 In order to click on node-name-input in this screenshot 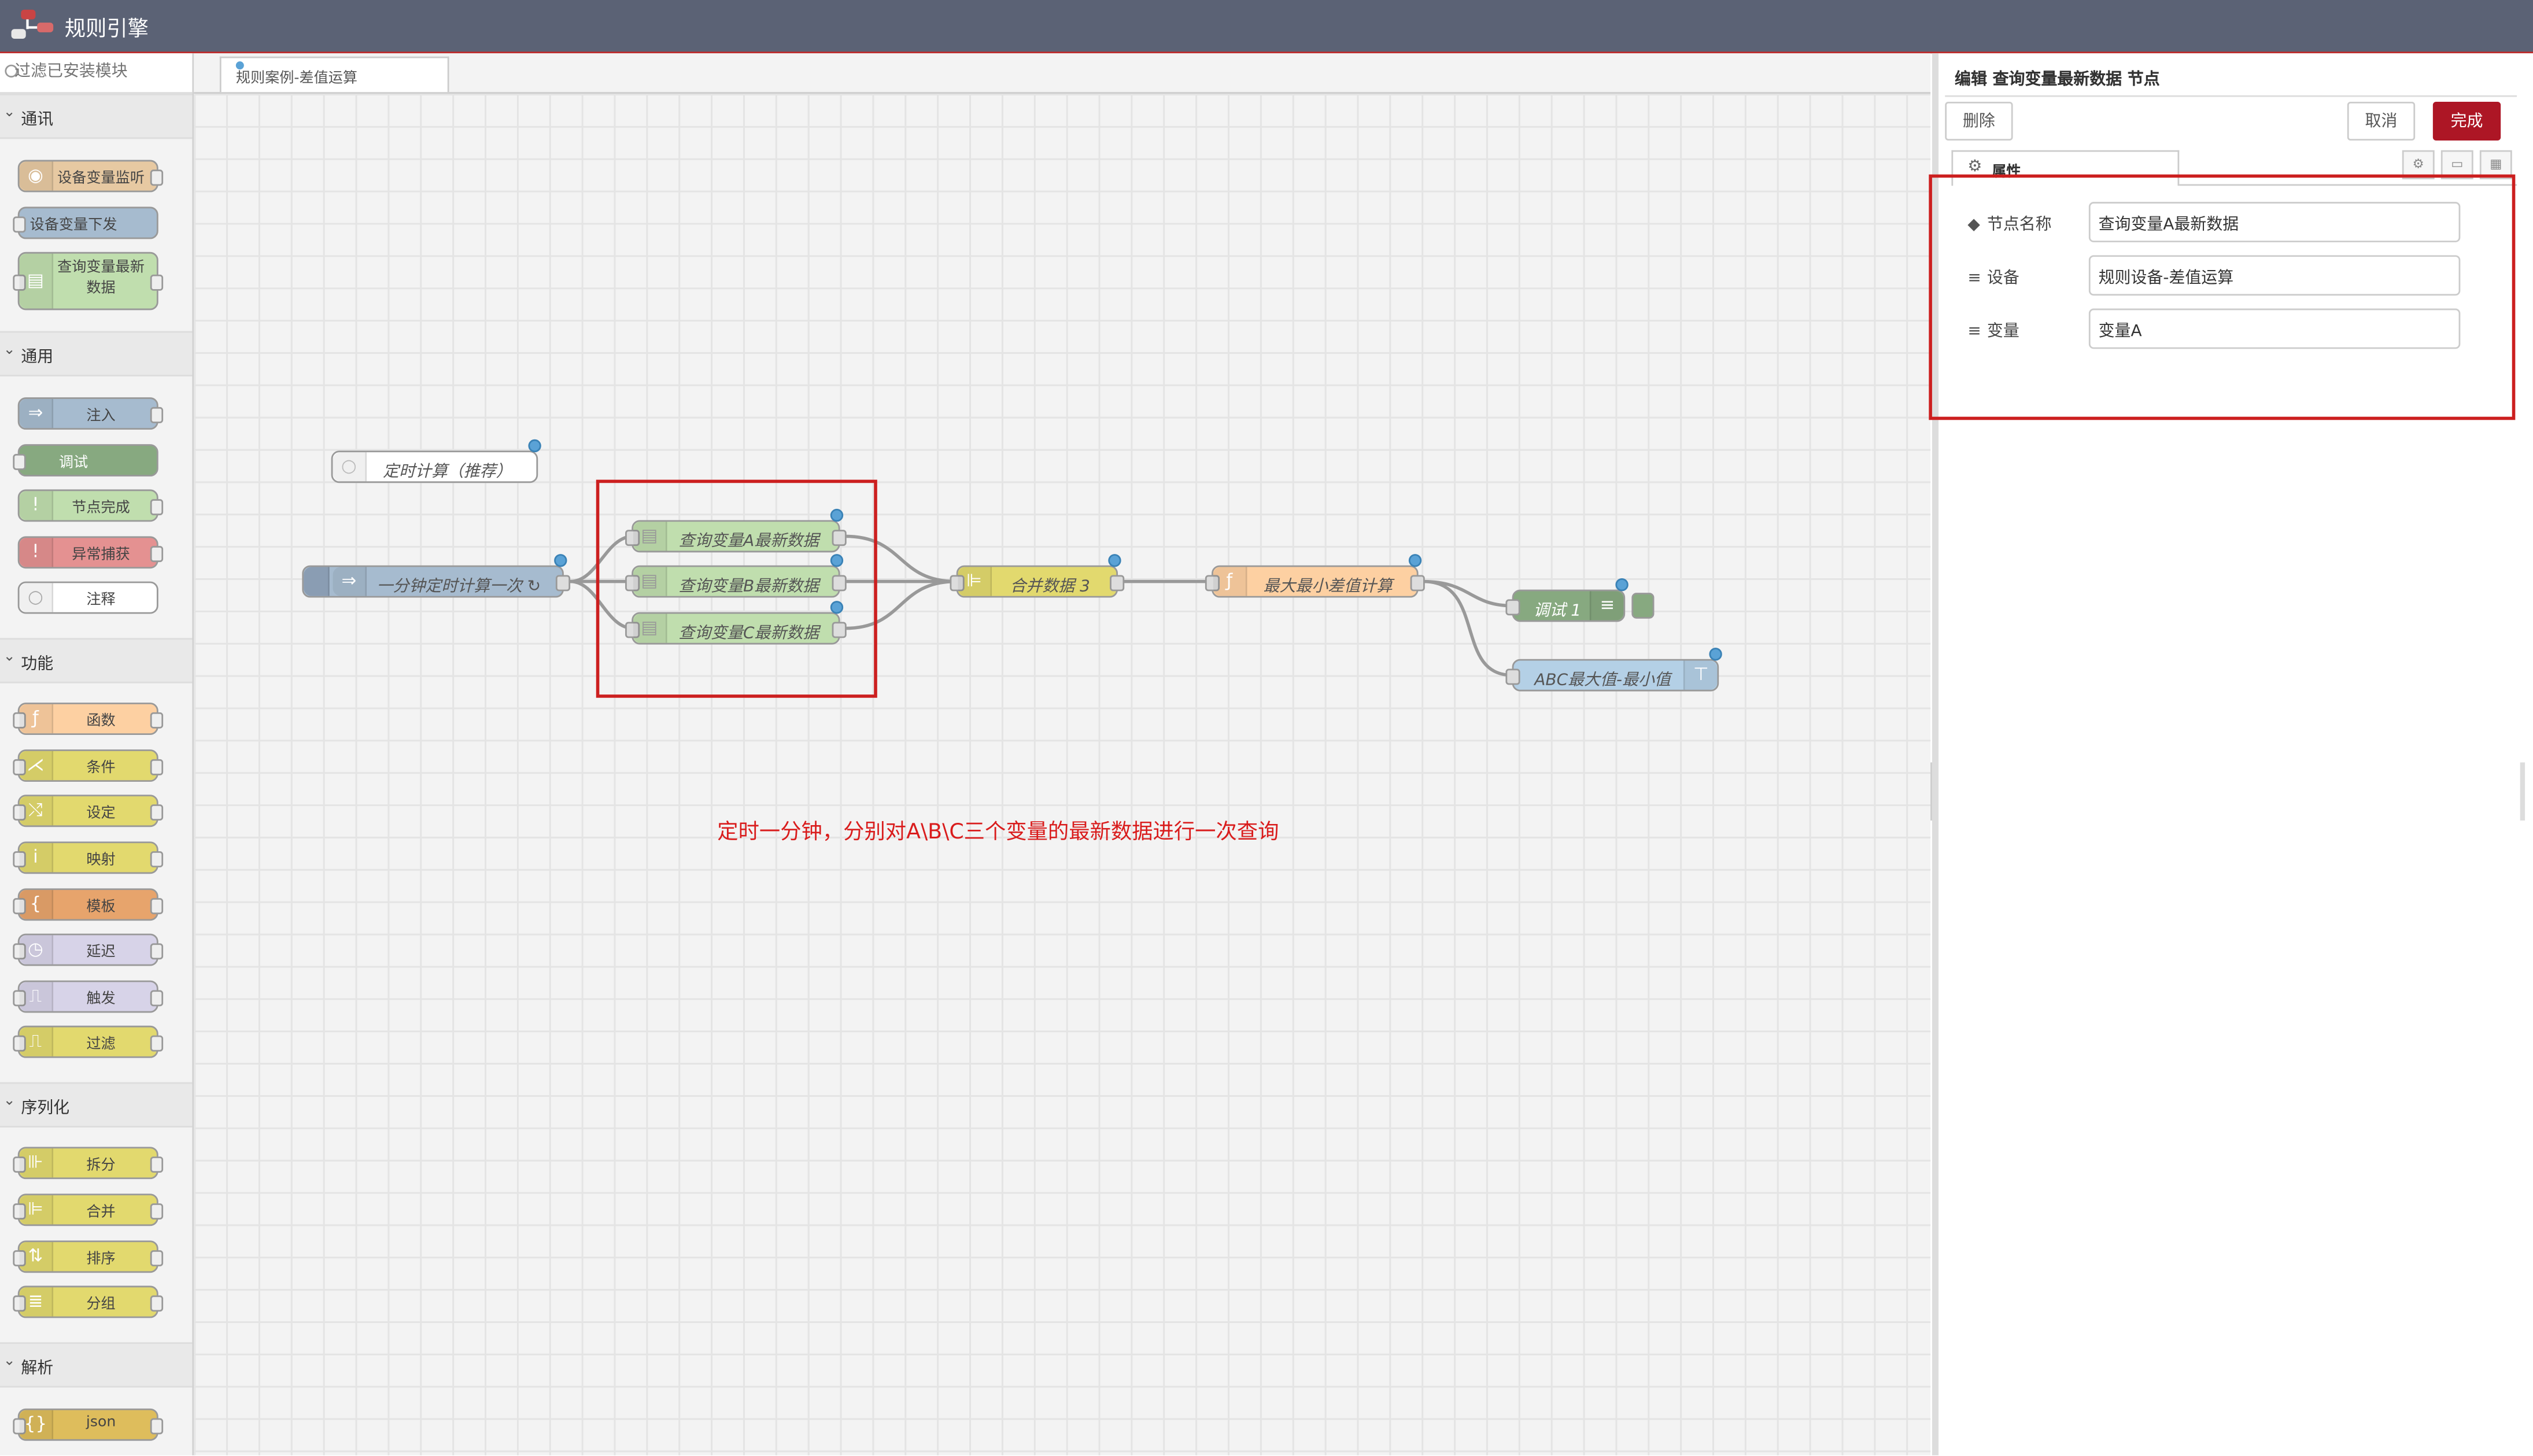, I will do `click(2274, 223)`.